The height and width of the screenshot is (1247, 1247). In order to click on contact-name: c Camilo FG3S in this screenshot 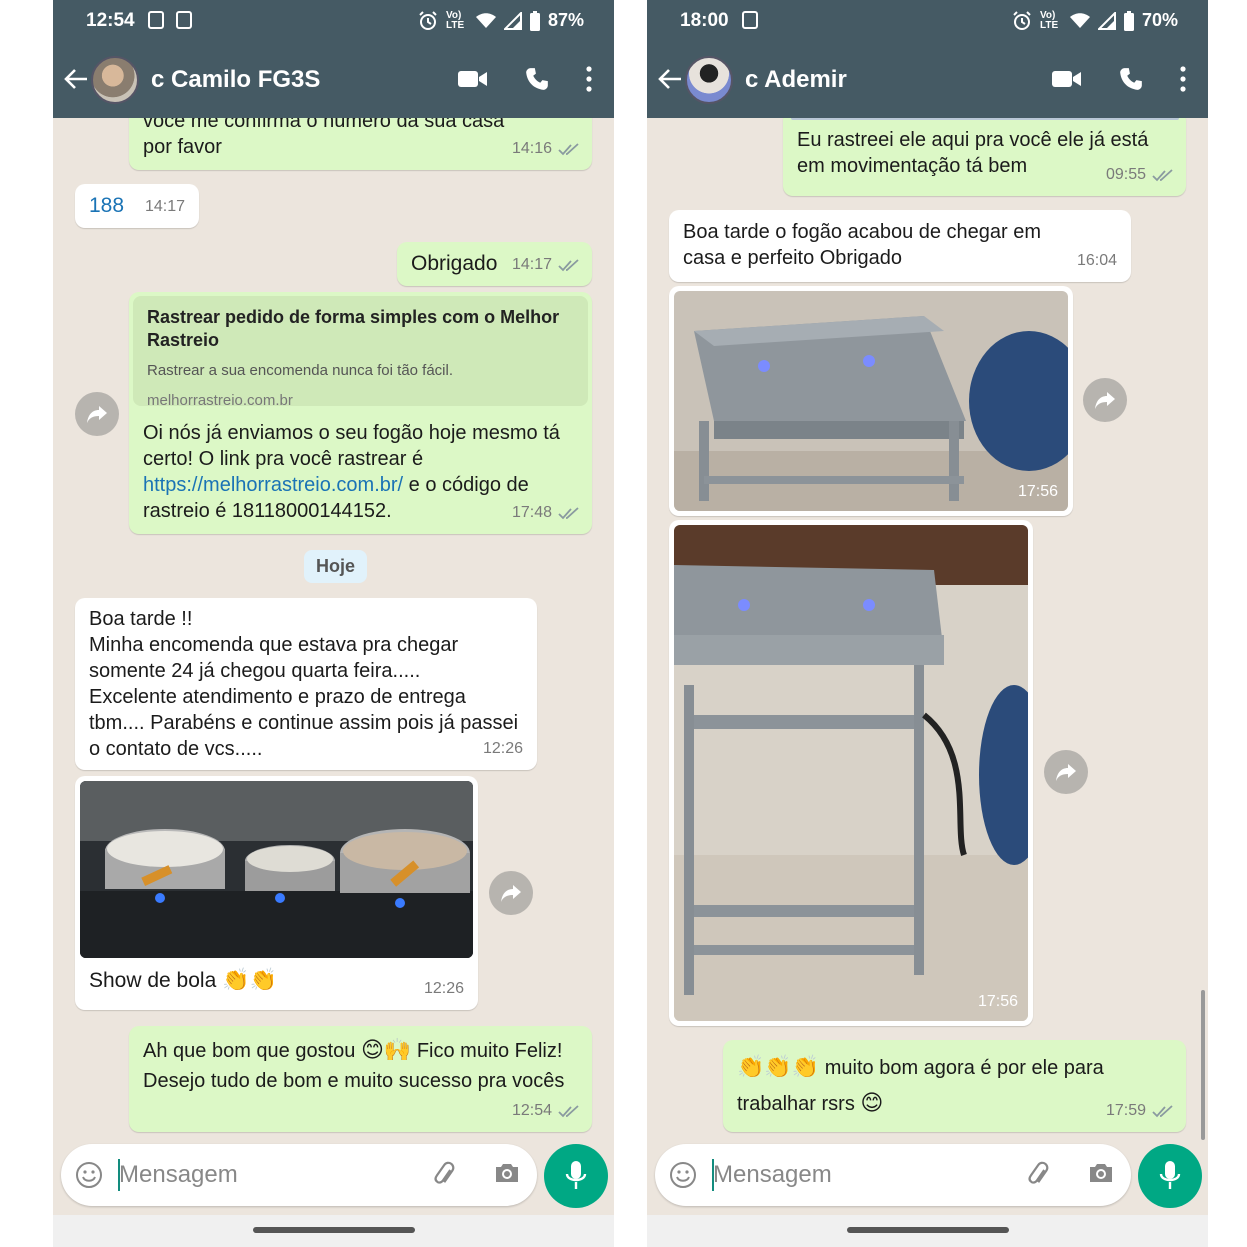, I will do `click(235, 80)`.